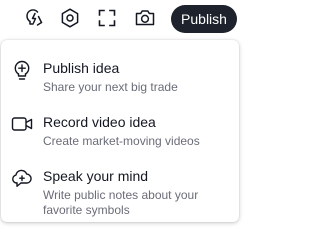  What do you see at coordinates (22, 124) in the screenshot?
I see `video-camera-icon` at bounding box center [22, 124].